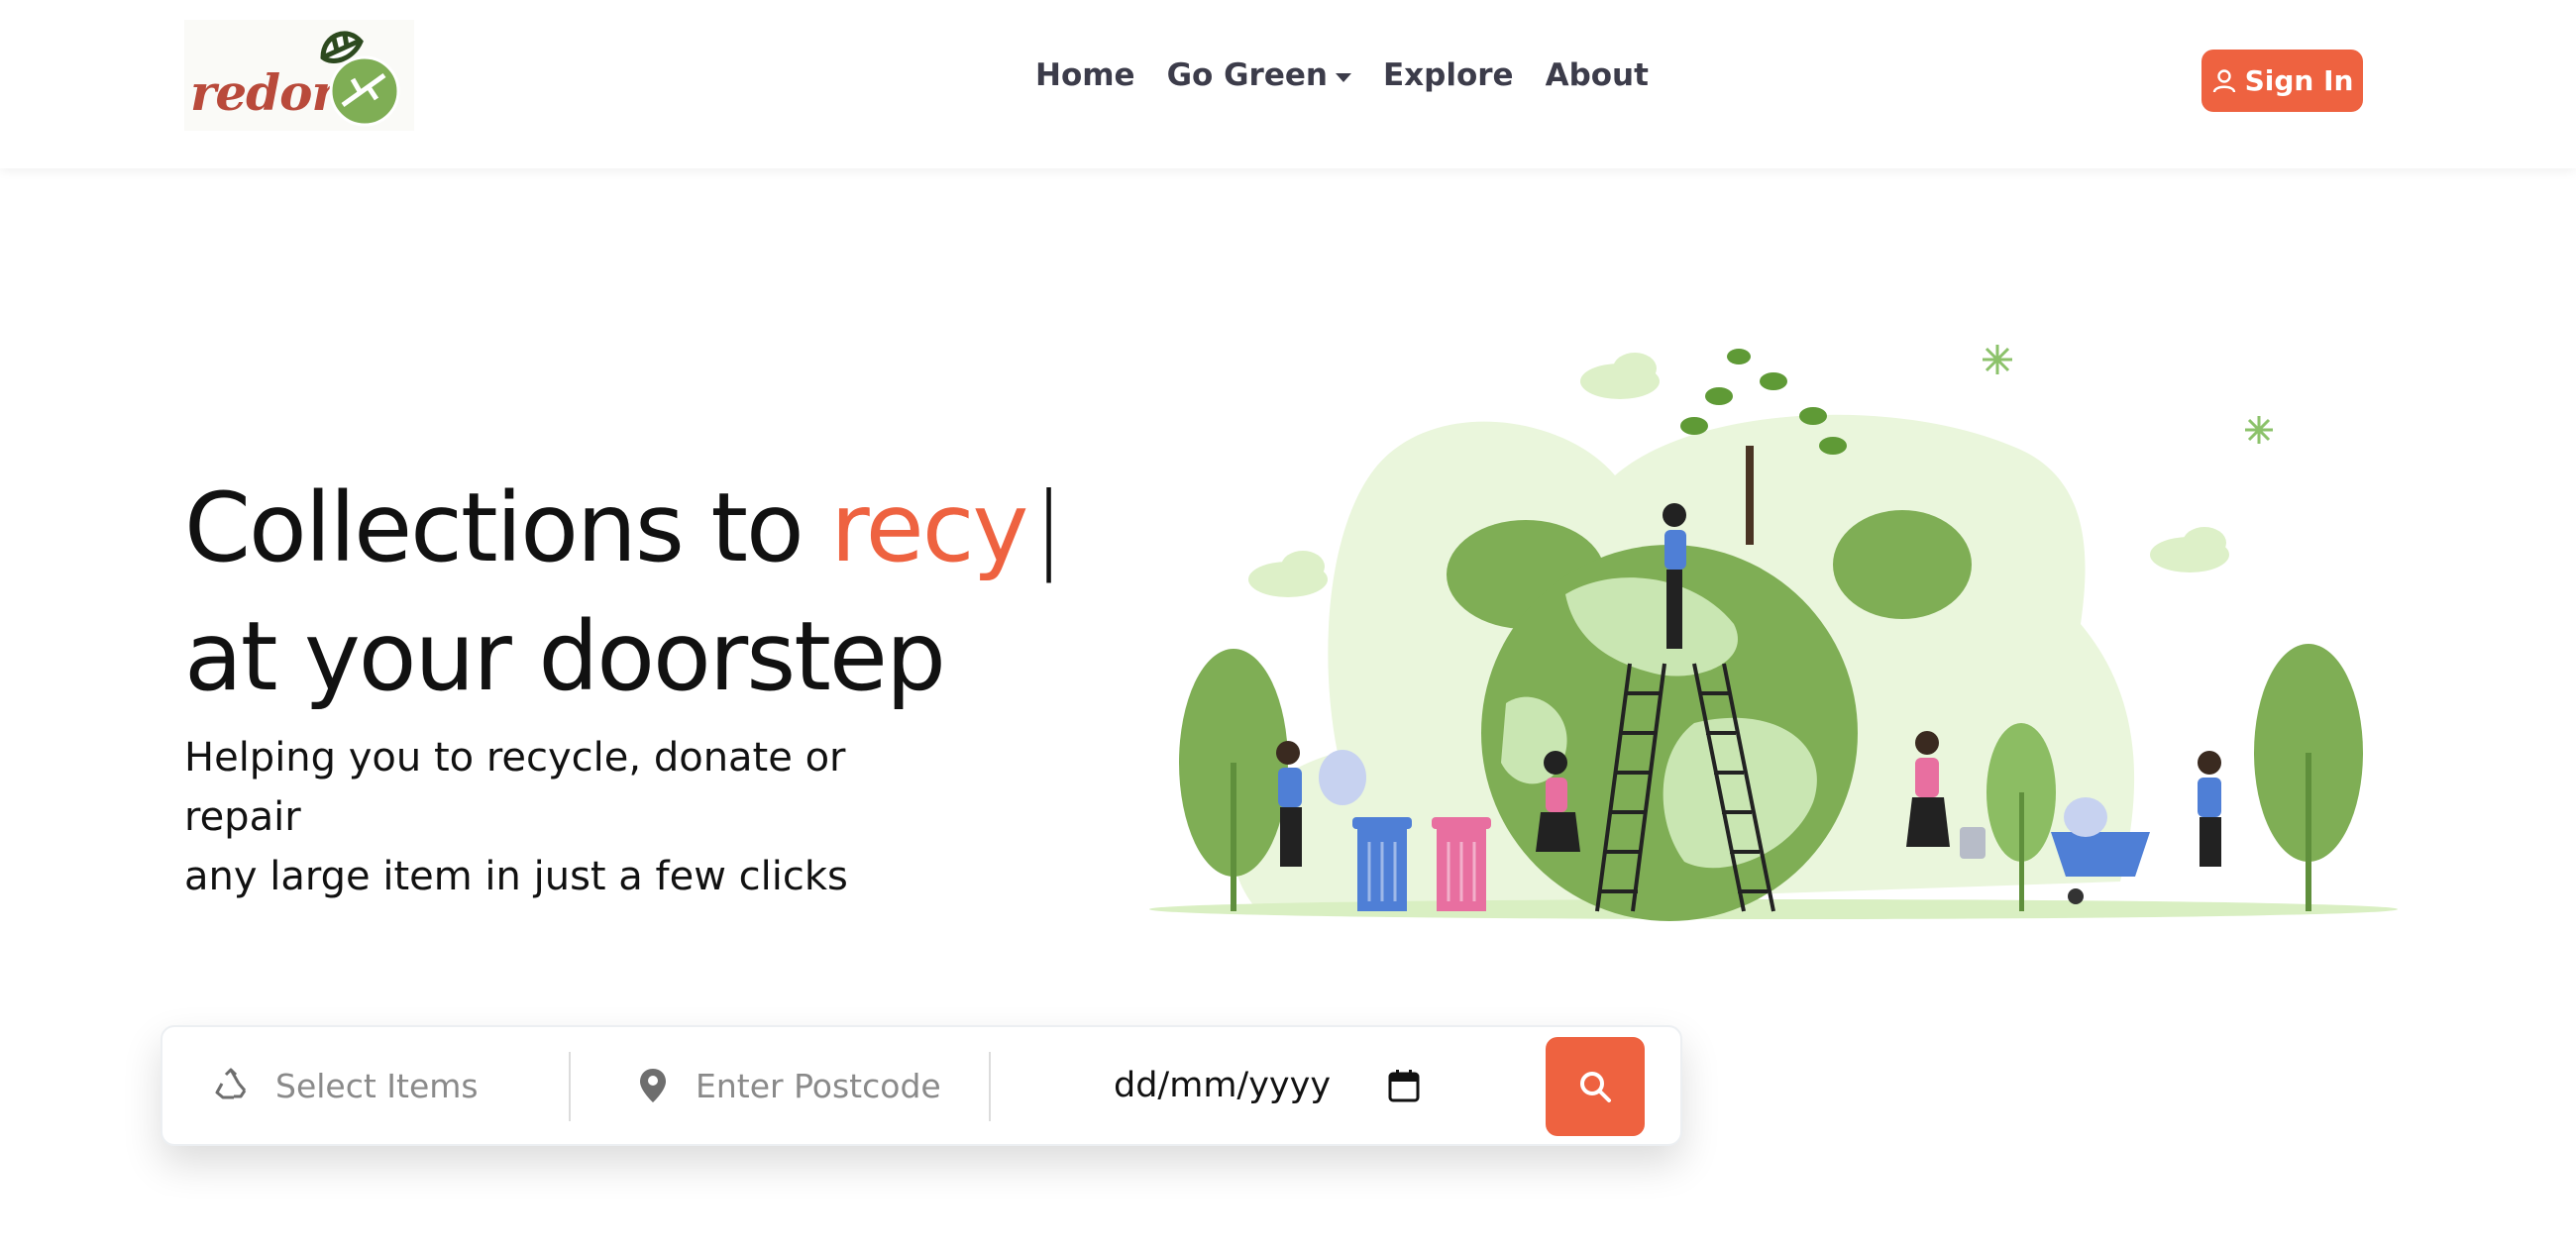 The image size is (2576, 1248). I want to click on nav-home: Home, so click(1085, 75).